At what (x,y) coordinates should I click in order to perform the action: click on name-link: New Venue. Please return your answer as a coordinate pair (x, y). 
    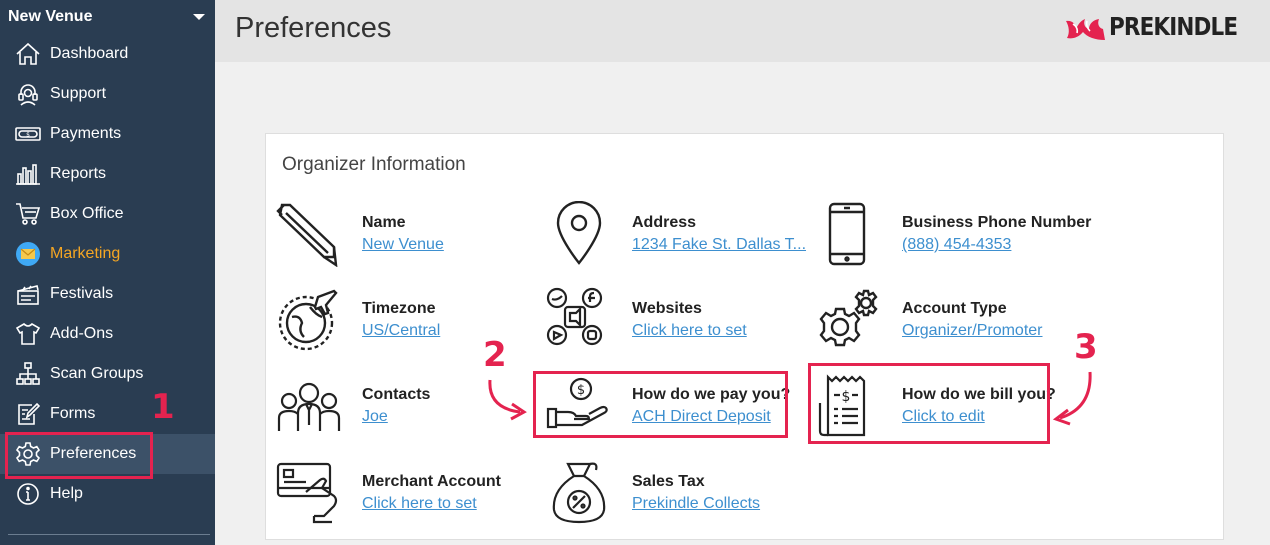
    Looking at the image, I should click on (403, 245).